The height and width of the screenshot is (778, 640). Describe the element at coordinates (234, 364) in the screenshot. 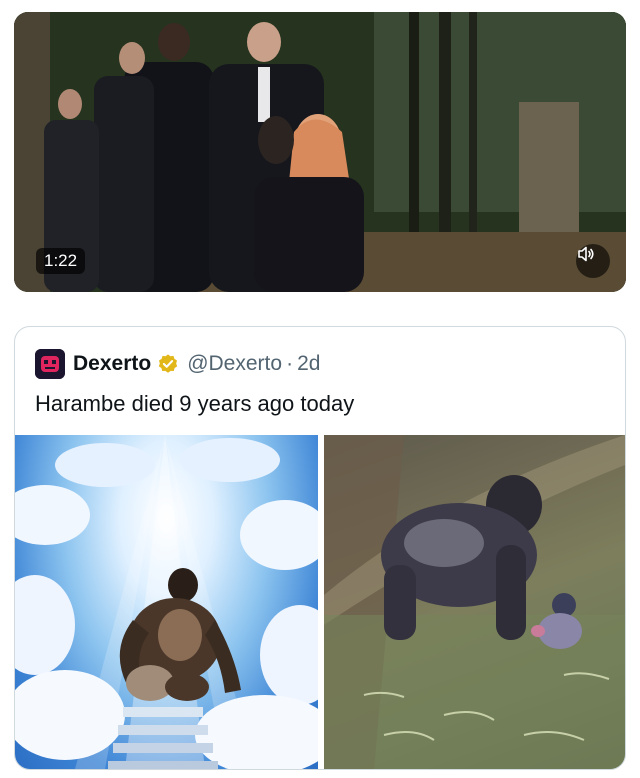

I see `author-handle: @Dexerto` at that location.